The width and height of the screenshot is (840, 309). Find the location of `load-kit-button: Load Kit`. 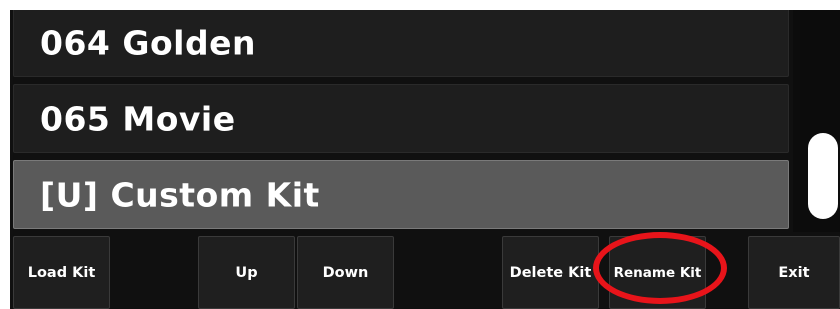

load-kit-button: Load Kit is located at coordinates (61, 272).